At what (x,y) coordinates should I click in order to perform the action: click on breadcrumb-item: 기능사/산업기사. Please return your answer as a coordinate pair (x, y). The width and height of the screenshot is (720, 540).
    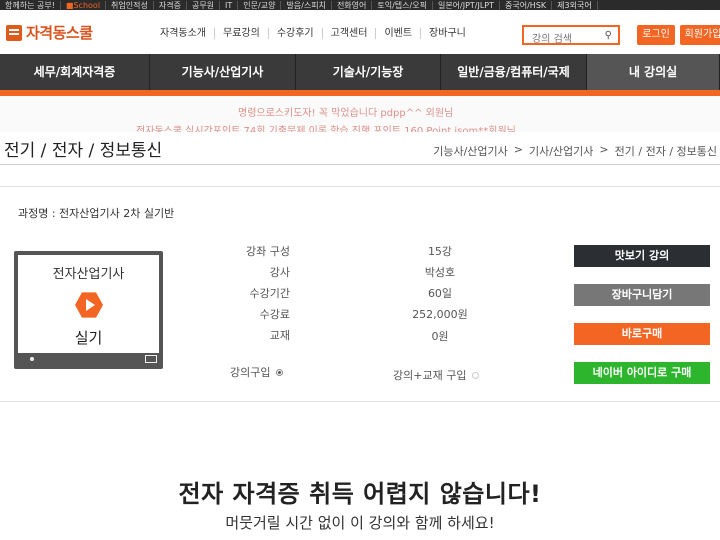
    Looking at the image, I should click on (470, 151).